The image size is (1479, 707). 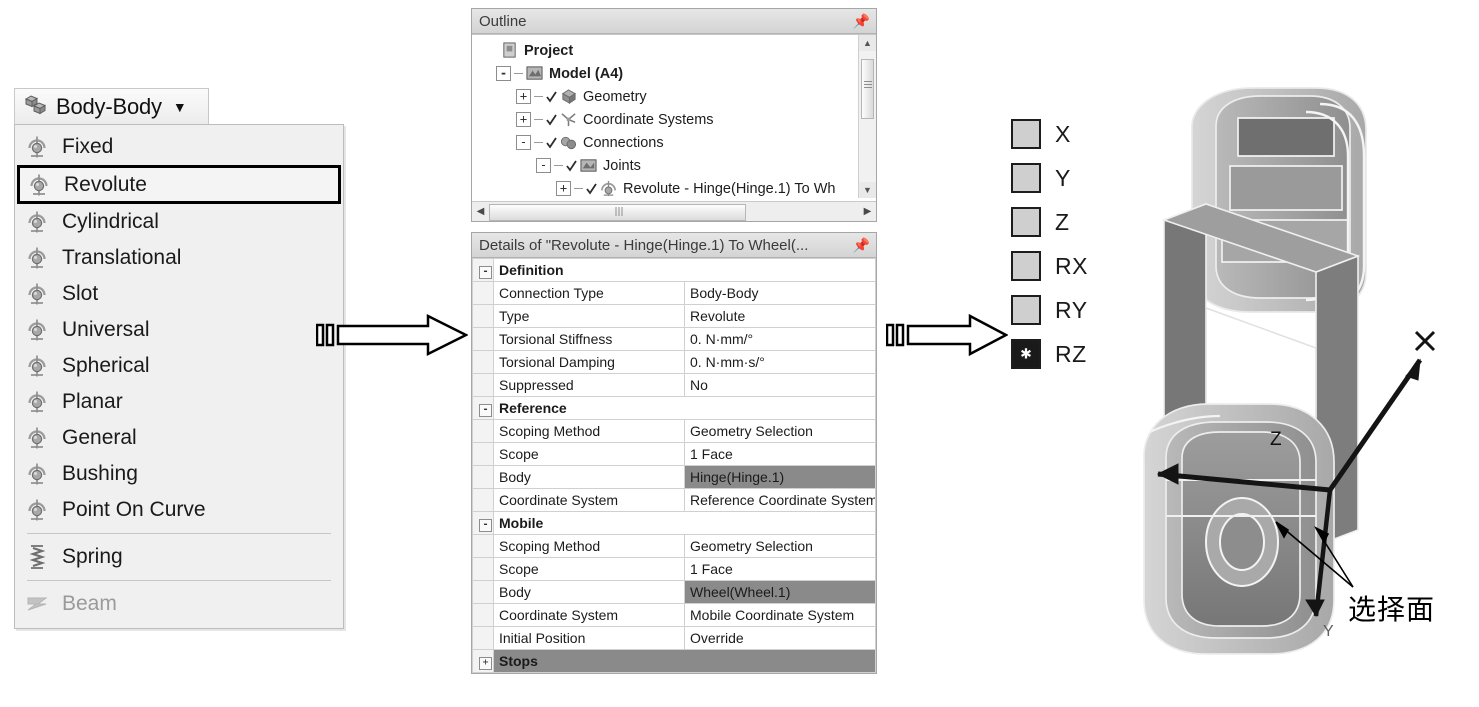 What do you see at coordinates (674, 339) in the screenshot?
I see `details-row-torsional-stiffness: Torsional Stiffness 0. N·mm/°` at bounding box center [674, 339].